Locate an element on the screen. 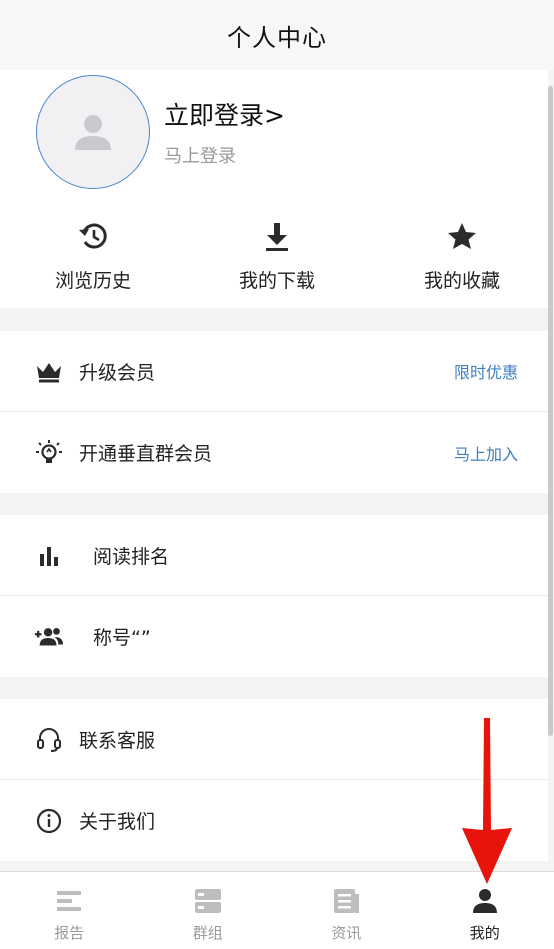  add-group-icon is located at coordinates (49, 637).